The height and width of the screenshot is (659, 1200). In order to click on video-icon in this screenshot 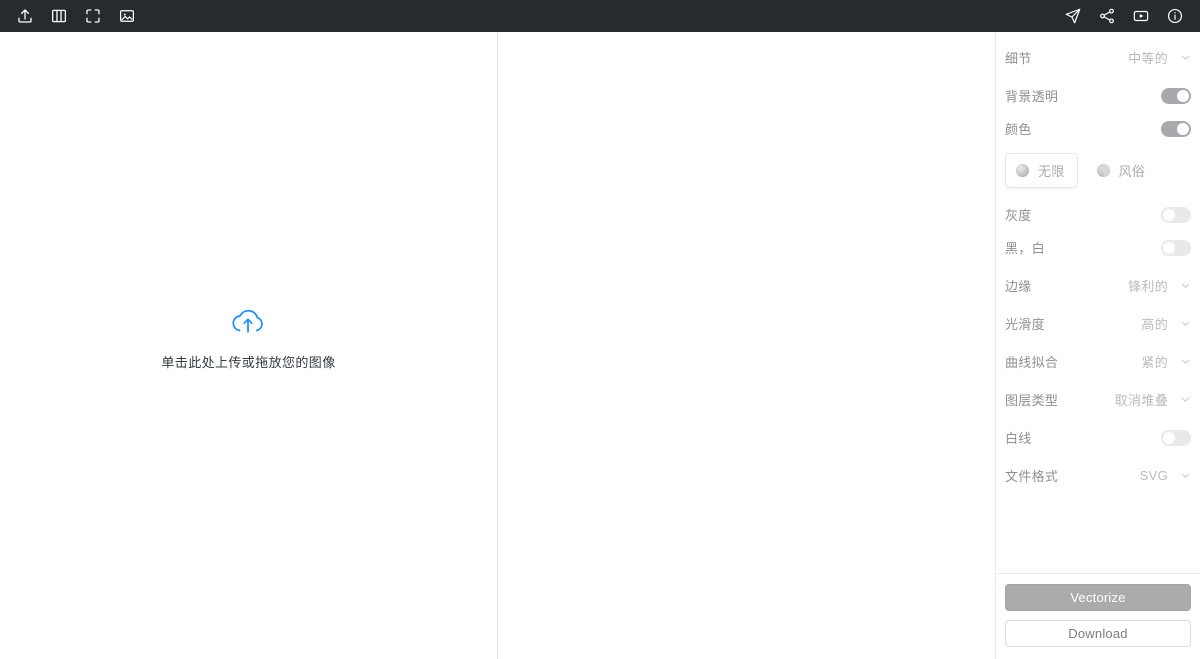, I will do `click(1141, 16)`.